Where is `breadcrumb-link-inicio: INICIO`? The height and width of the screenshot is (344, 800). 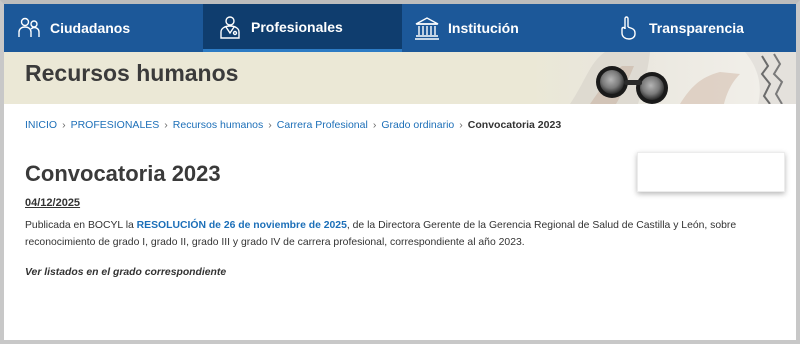 breadcrumb-link-inicio: INICIO is located at coordinates (41, 125).